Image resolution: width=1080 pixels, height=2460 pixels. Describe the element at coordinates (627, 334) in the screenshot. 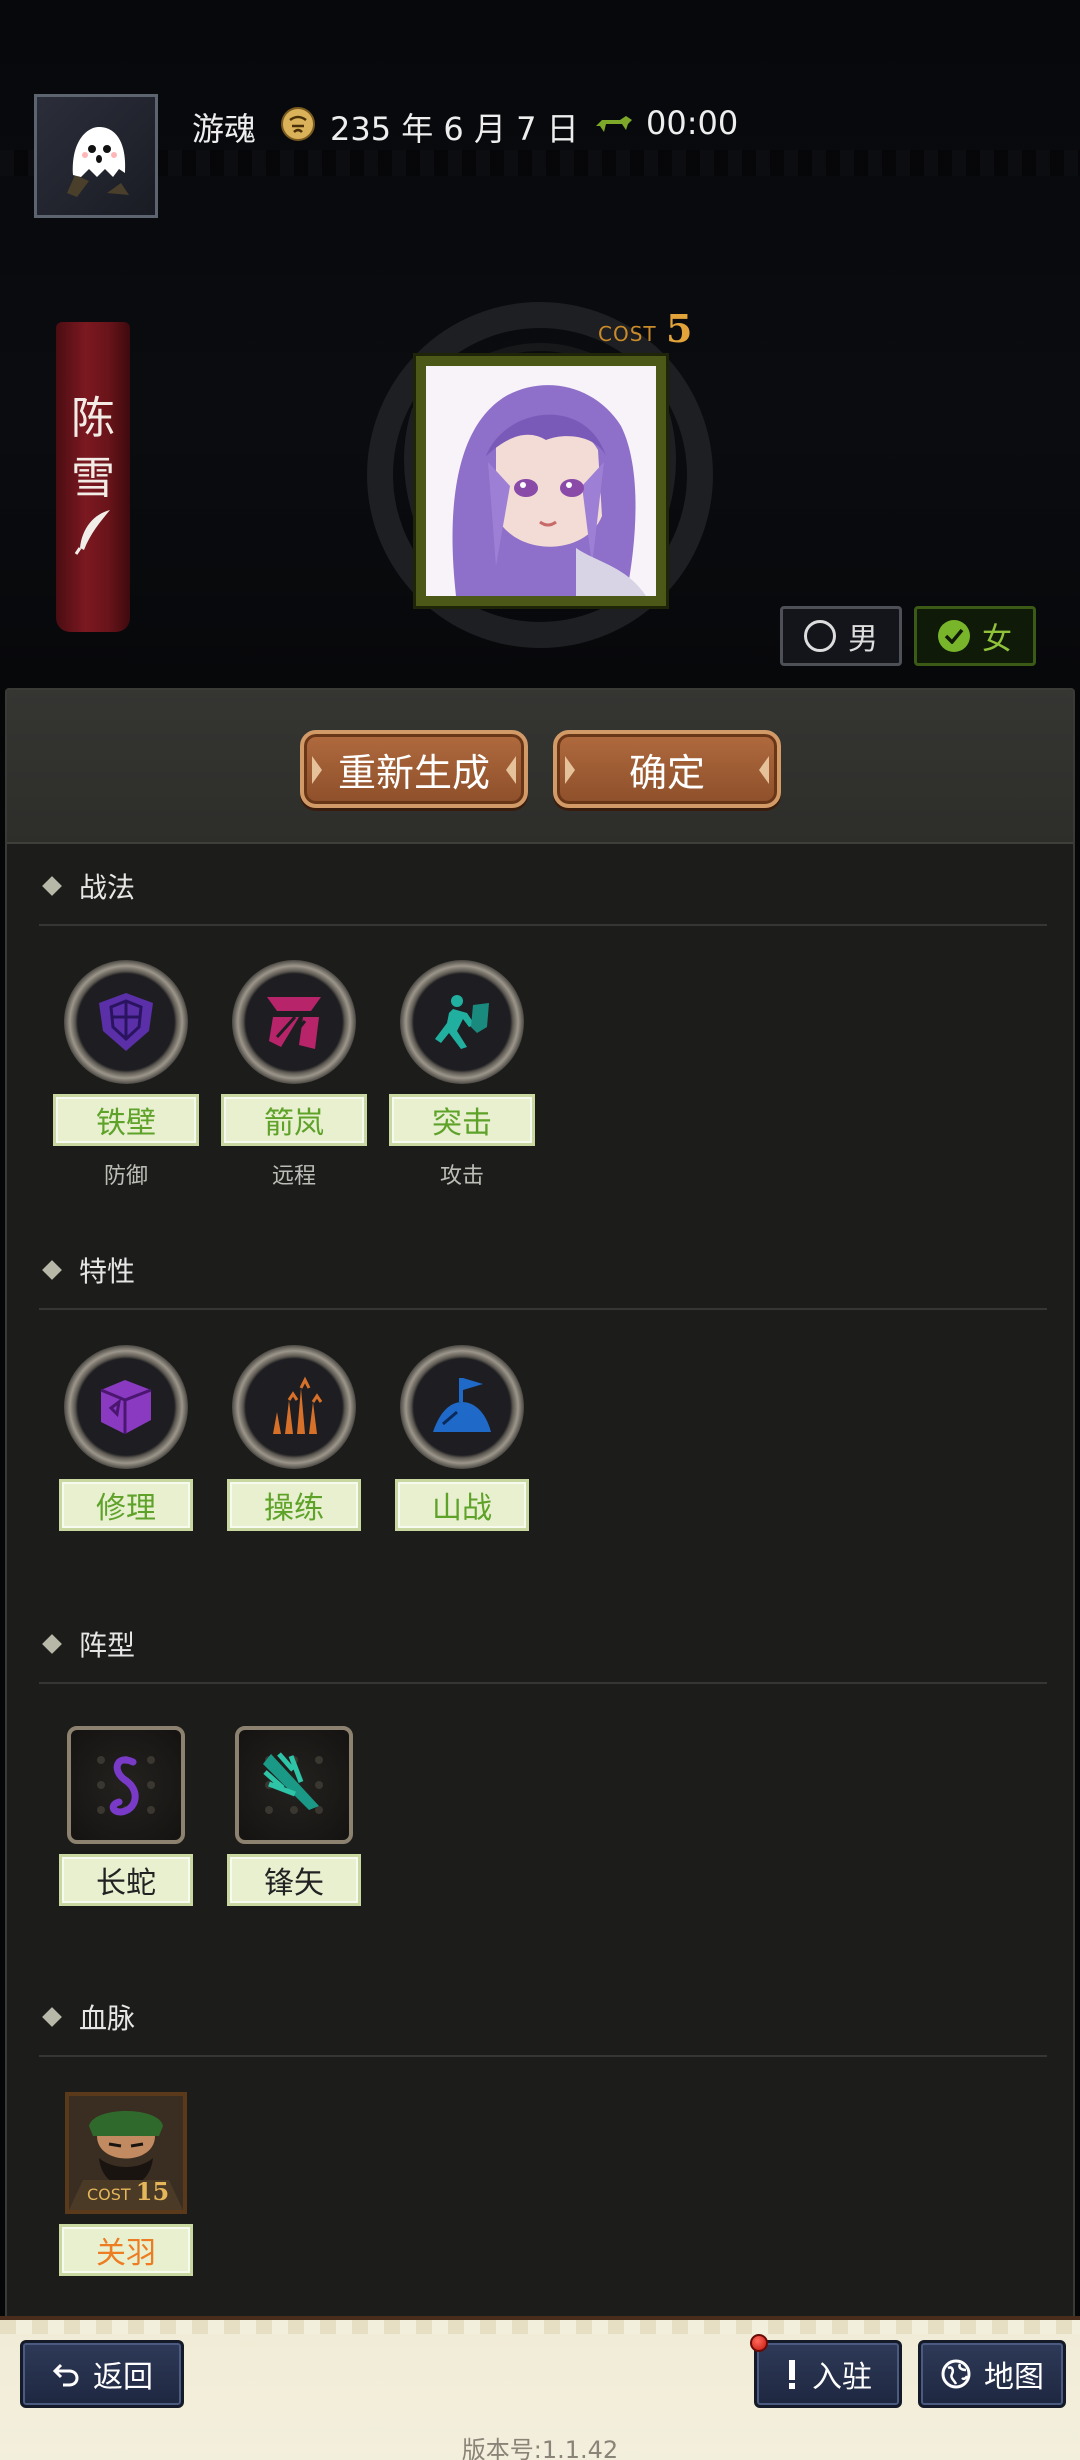

I see `cost-label: COST` at that location.